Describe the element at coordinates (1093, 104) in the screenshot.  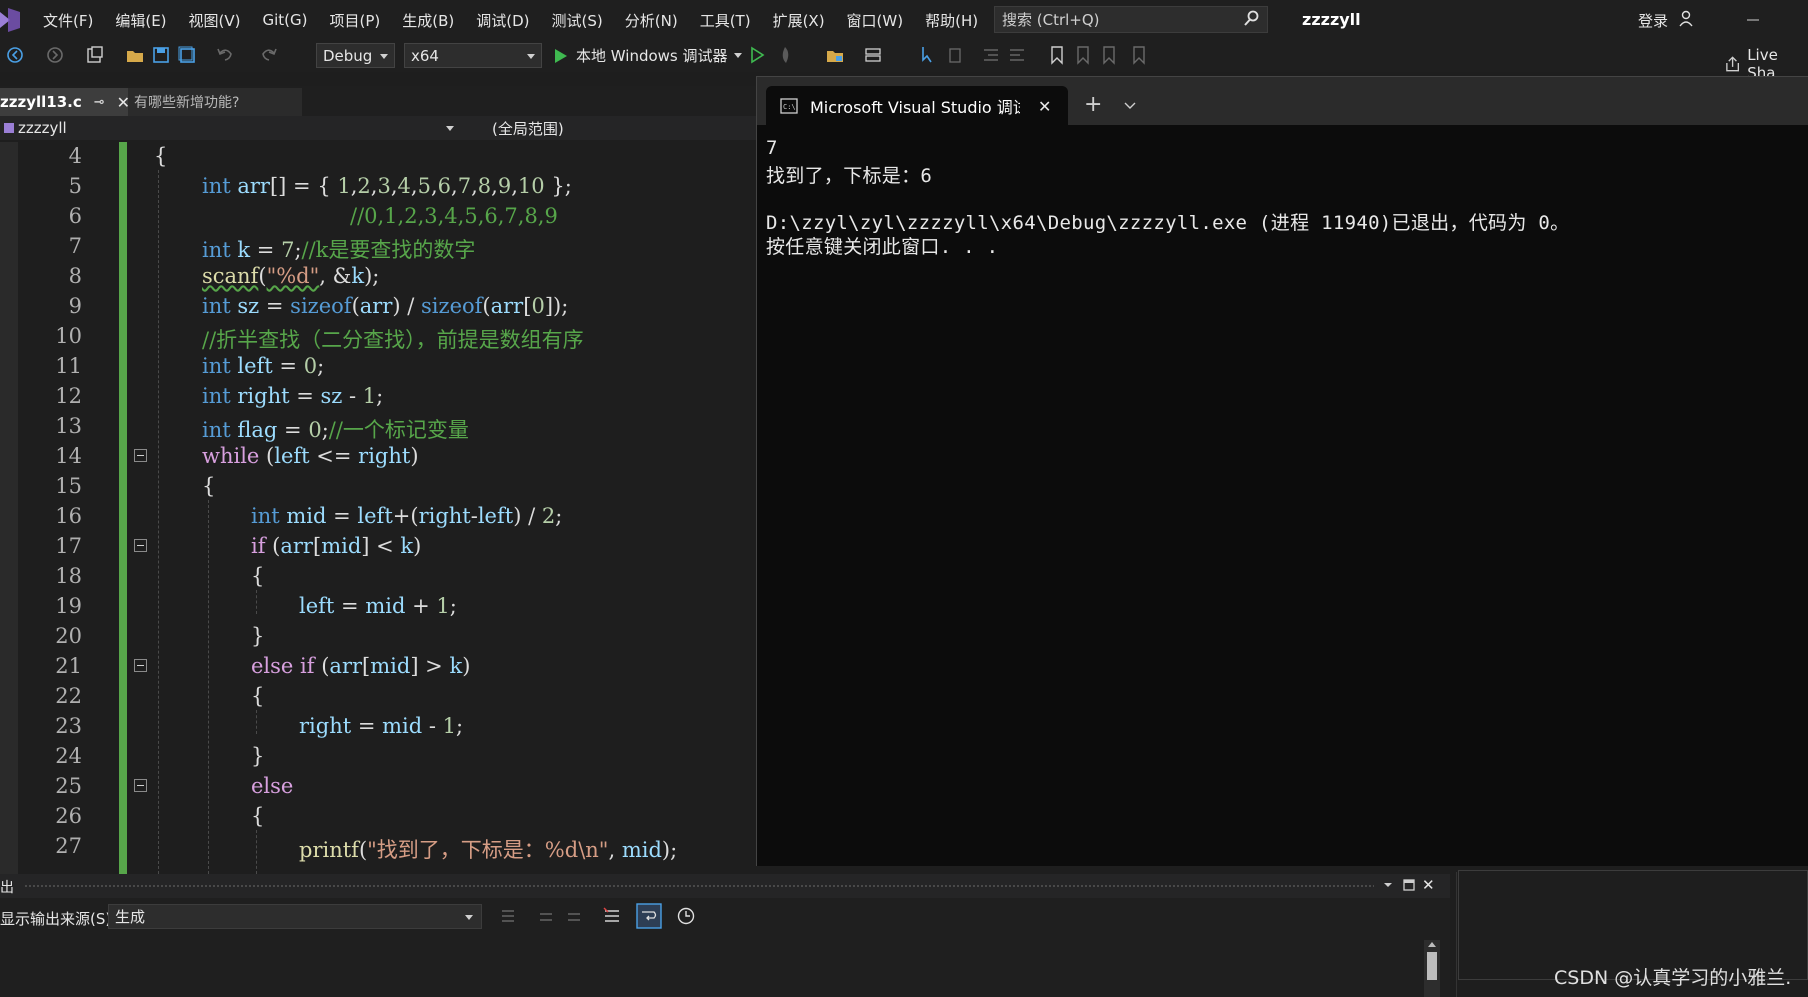
I see `new-tab-icon: +` at that location.